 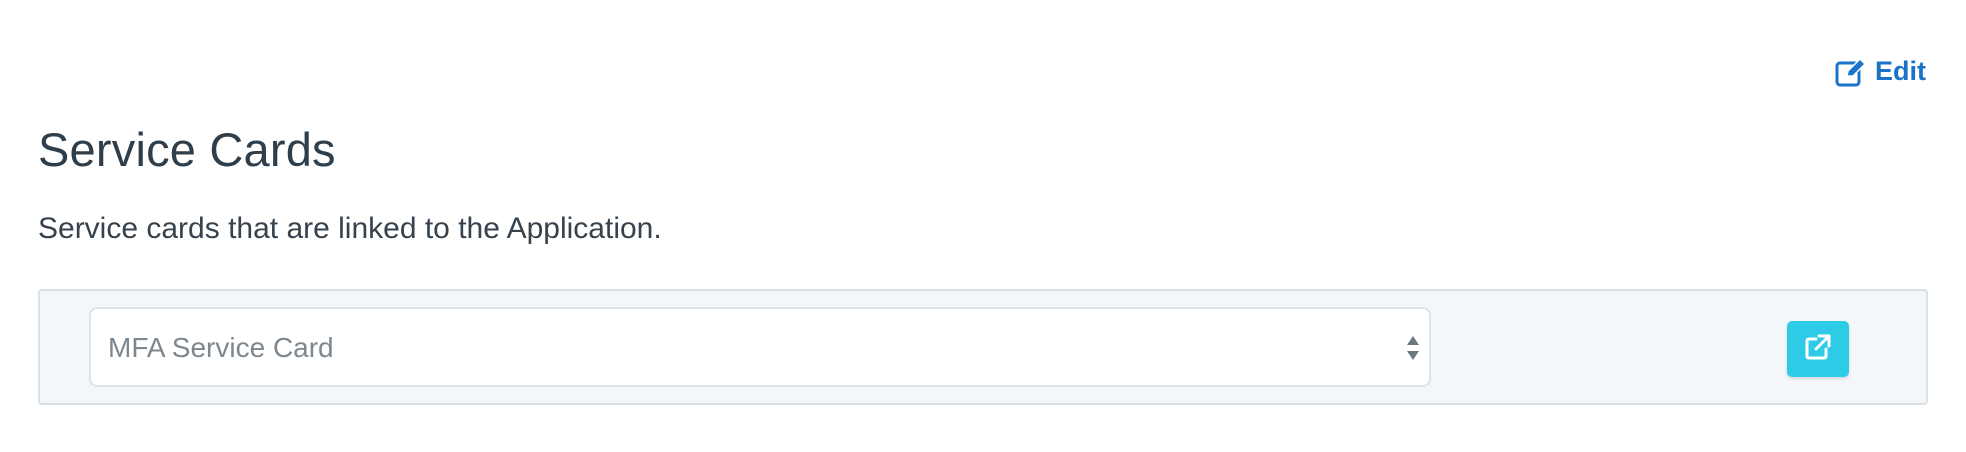 I want to click on open-service-card-button, so click(x=1818, y=349).